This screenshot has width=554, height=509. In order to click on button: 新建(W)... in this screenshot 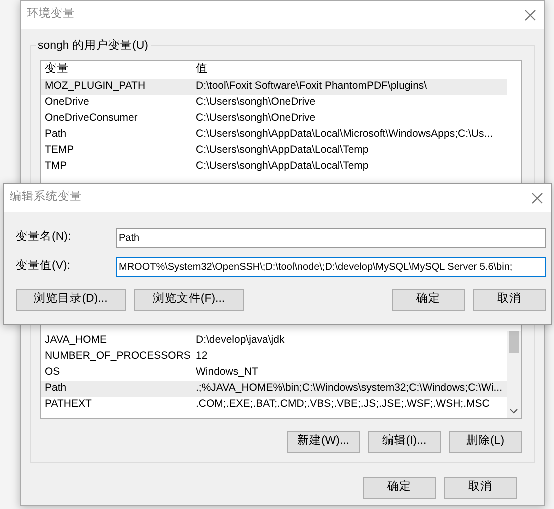, I will do `click(323, 442)`.